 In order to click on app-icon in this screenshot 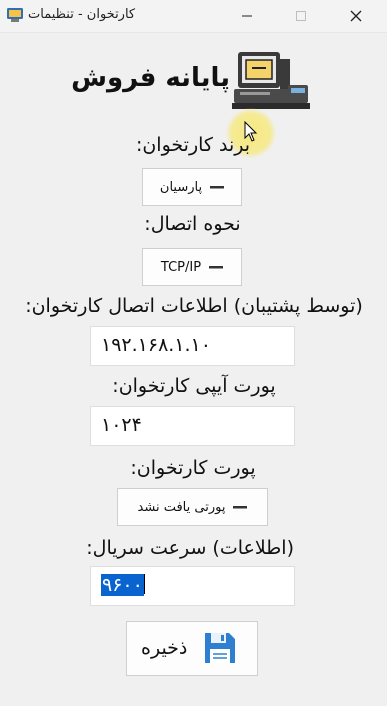, I will do `click(15, 15)`.